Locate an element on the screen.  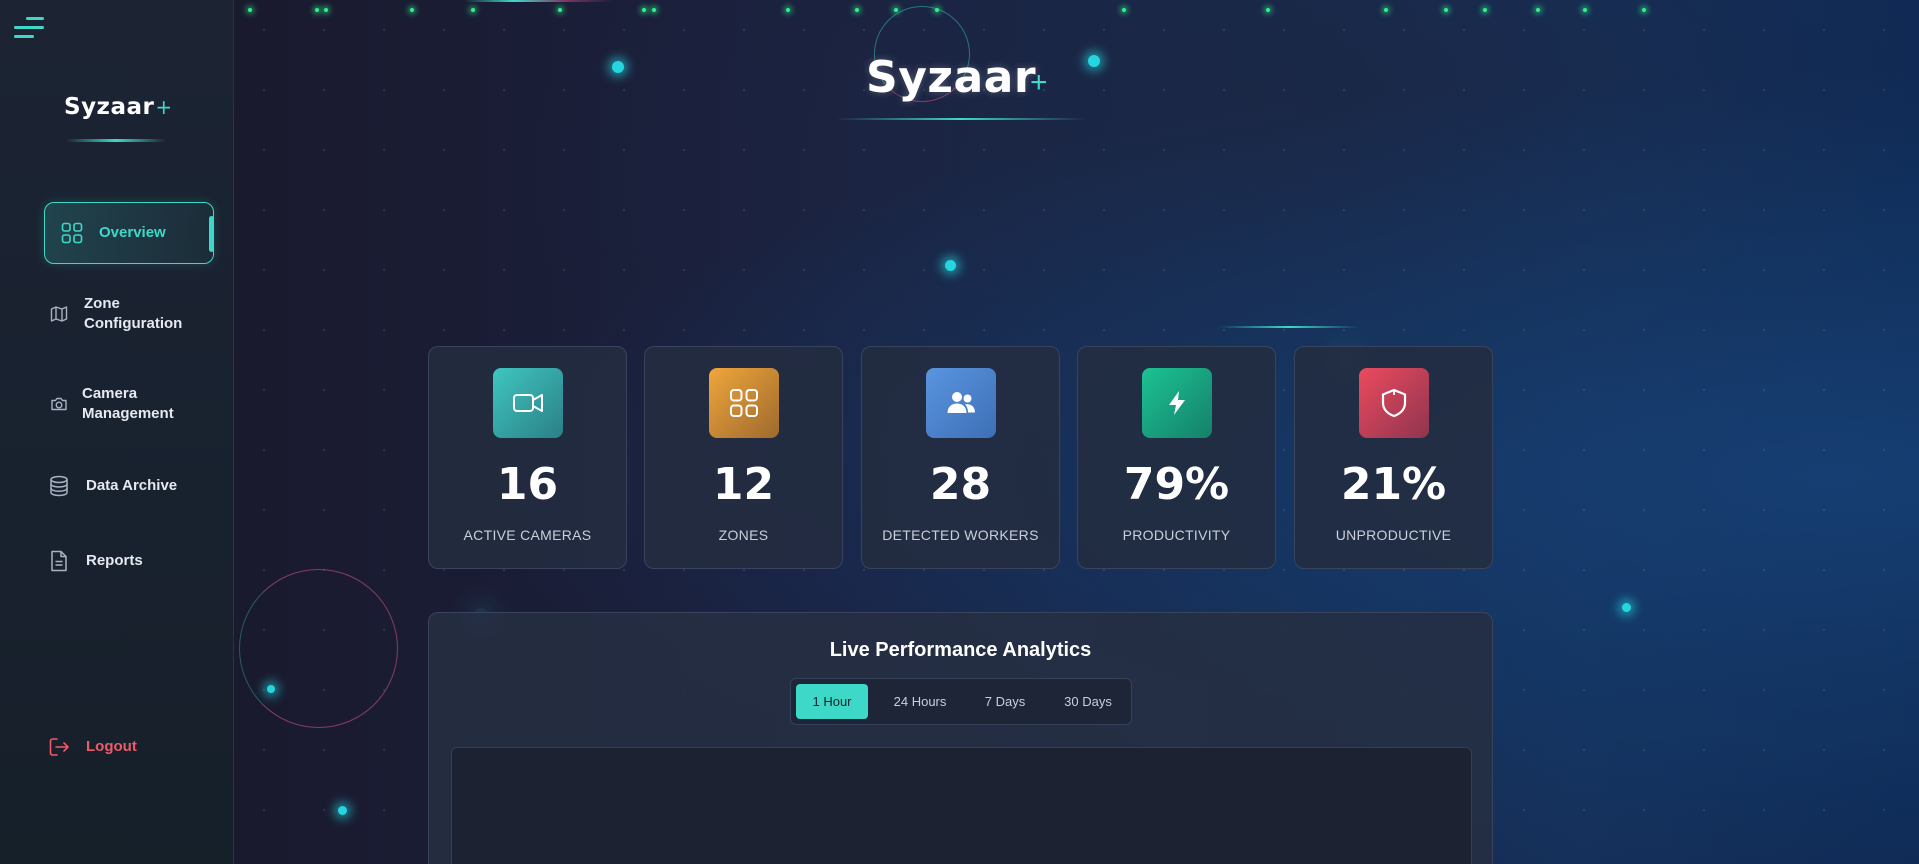
lightning-icon is located at coordinates (1177, 403).